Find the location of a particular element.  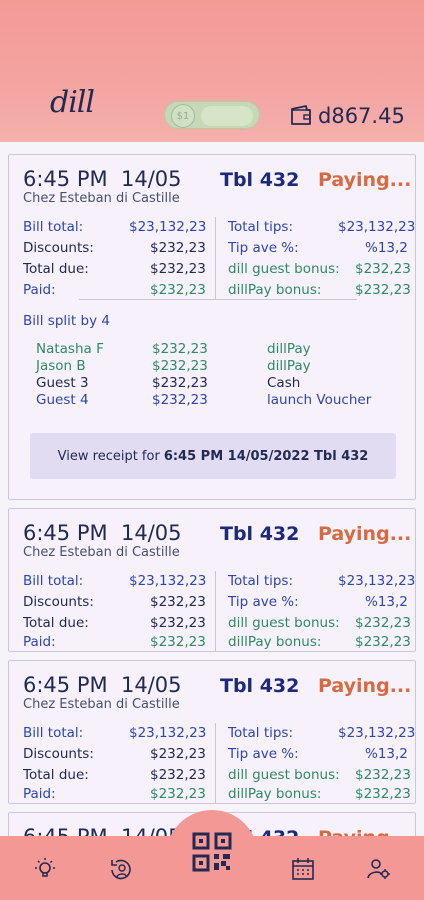

history-icon is located at coordinates (121, 869).